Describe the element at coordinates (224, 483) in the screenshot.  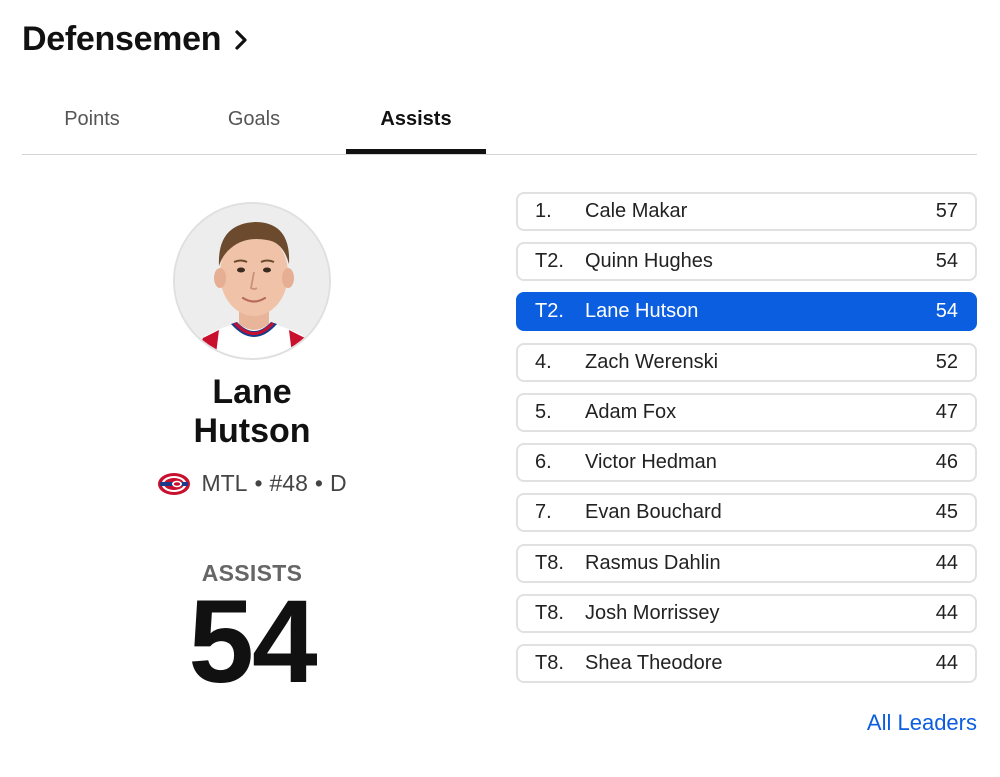
I see `player-team: MTL` at that location.